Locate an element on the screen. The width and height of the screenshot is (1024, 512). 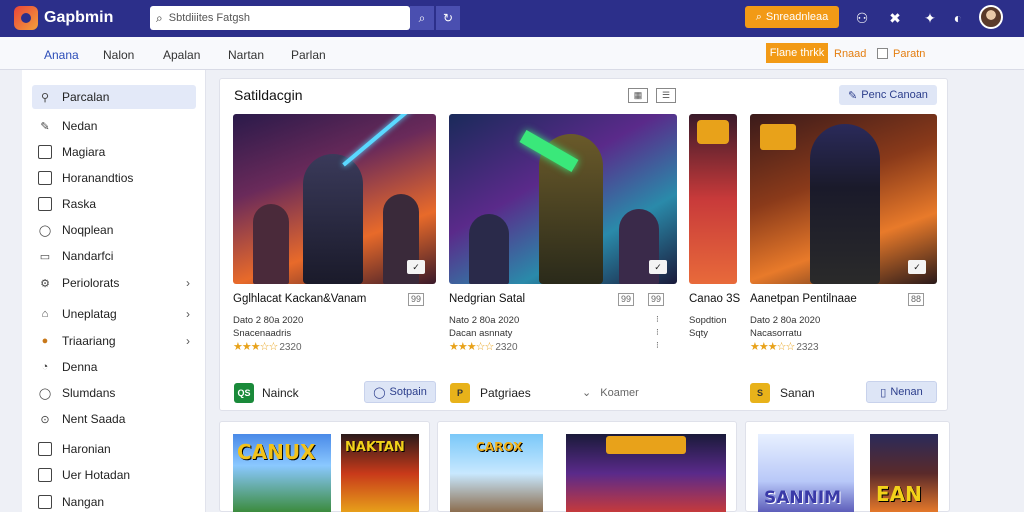
sidebar-item-nent-saada: ⊙ Nent Saada is located at coordinates (114, 419).